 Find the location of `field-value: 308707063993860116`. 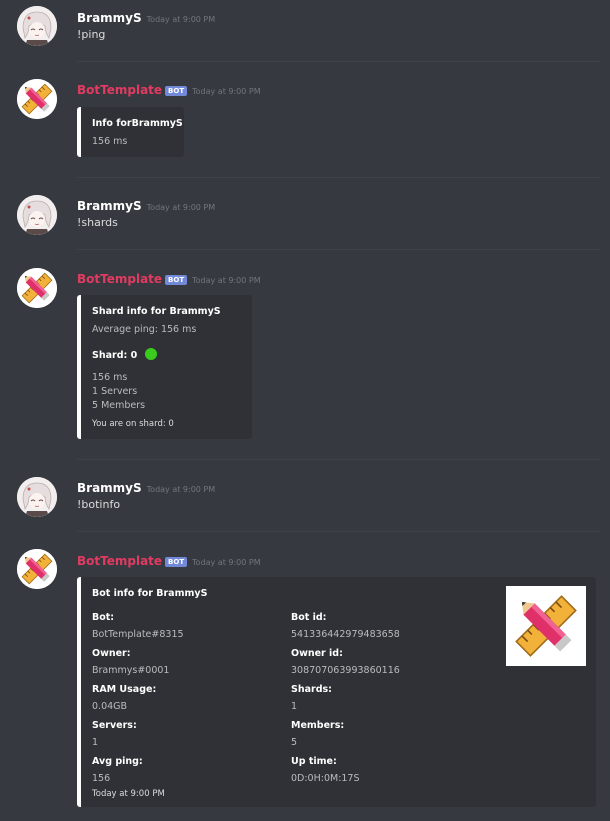

field-value: 308707063993860116 is located at coordinates (345, 670).